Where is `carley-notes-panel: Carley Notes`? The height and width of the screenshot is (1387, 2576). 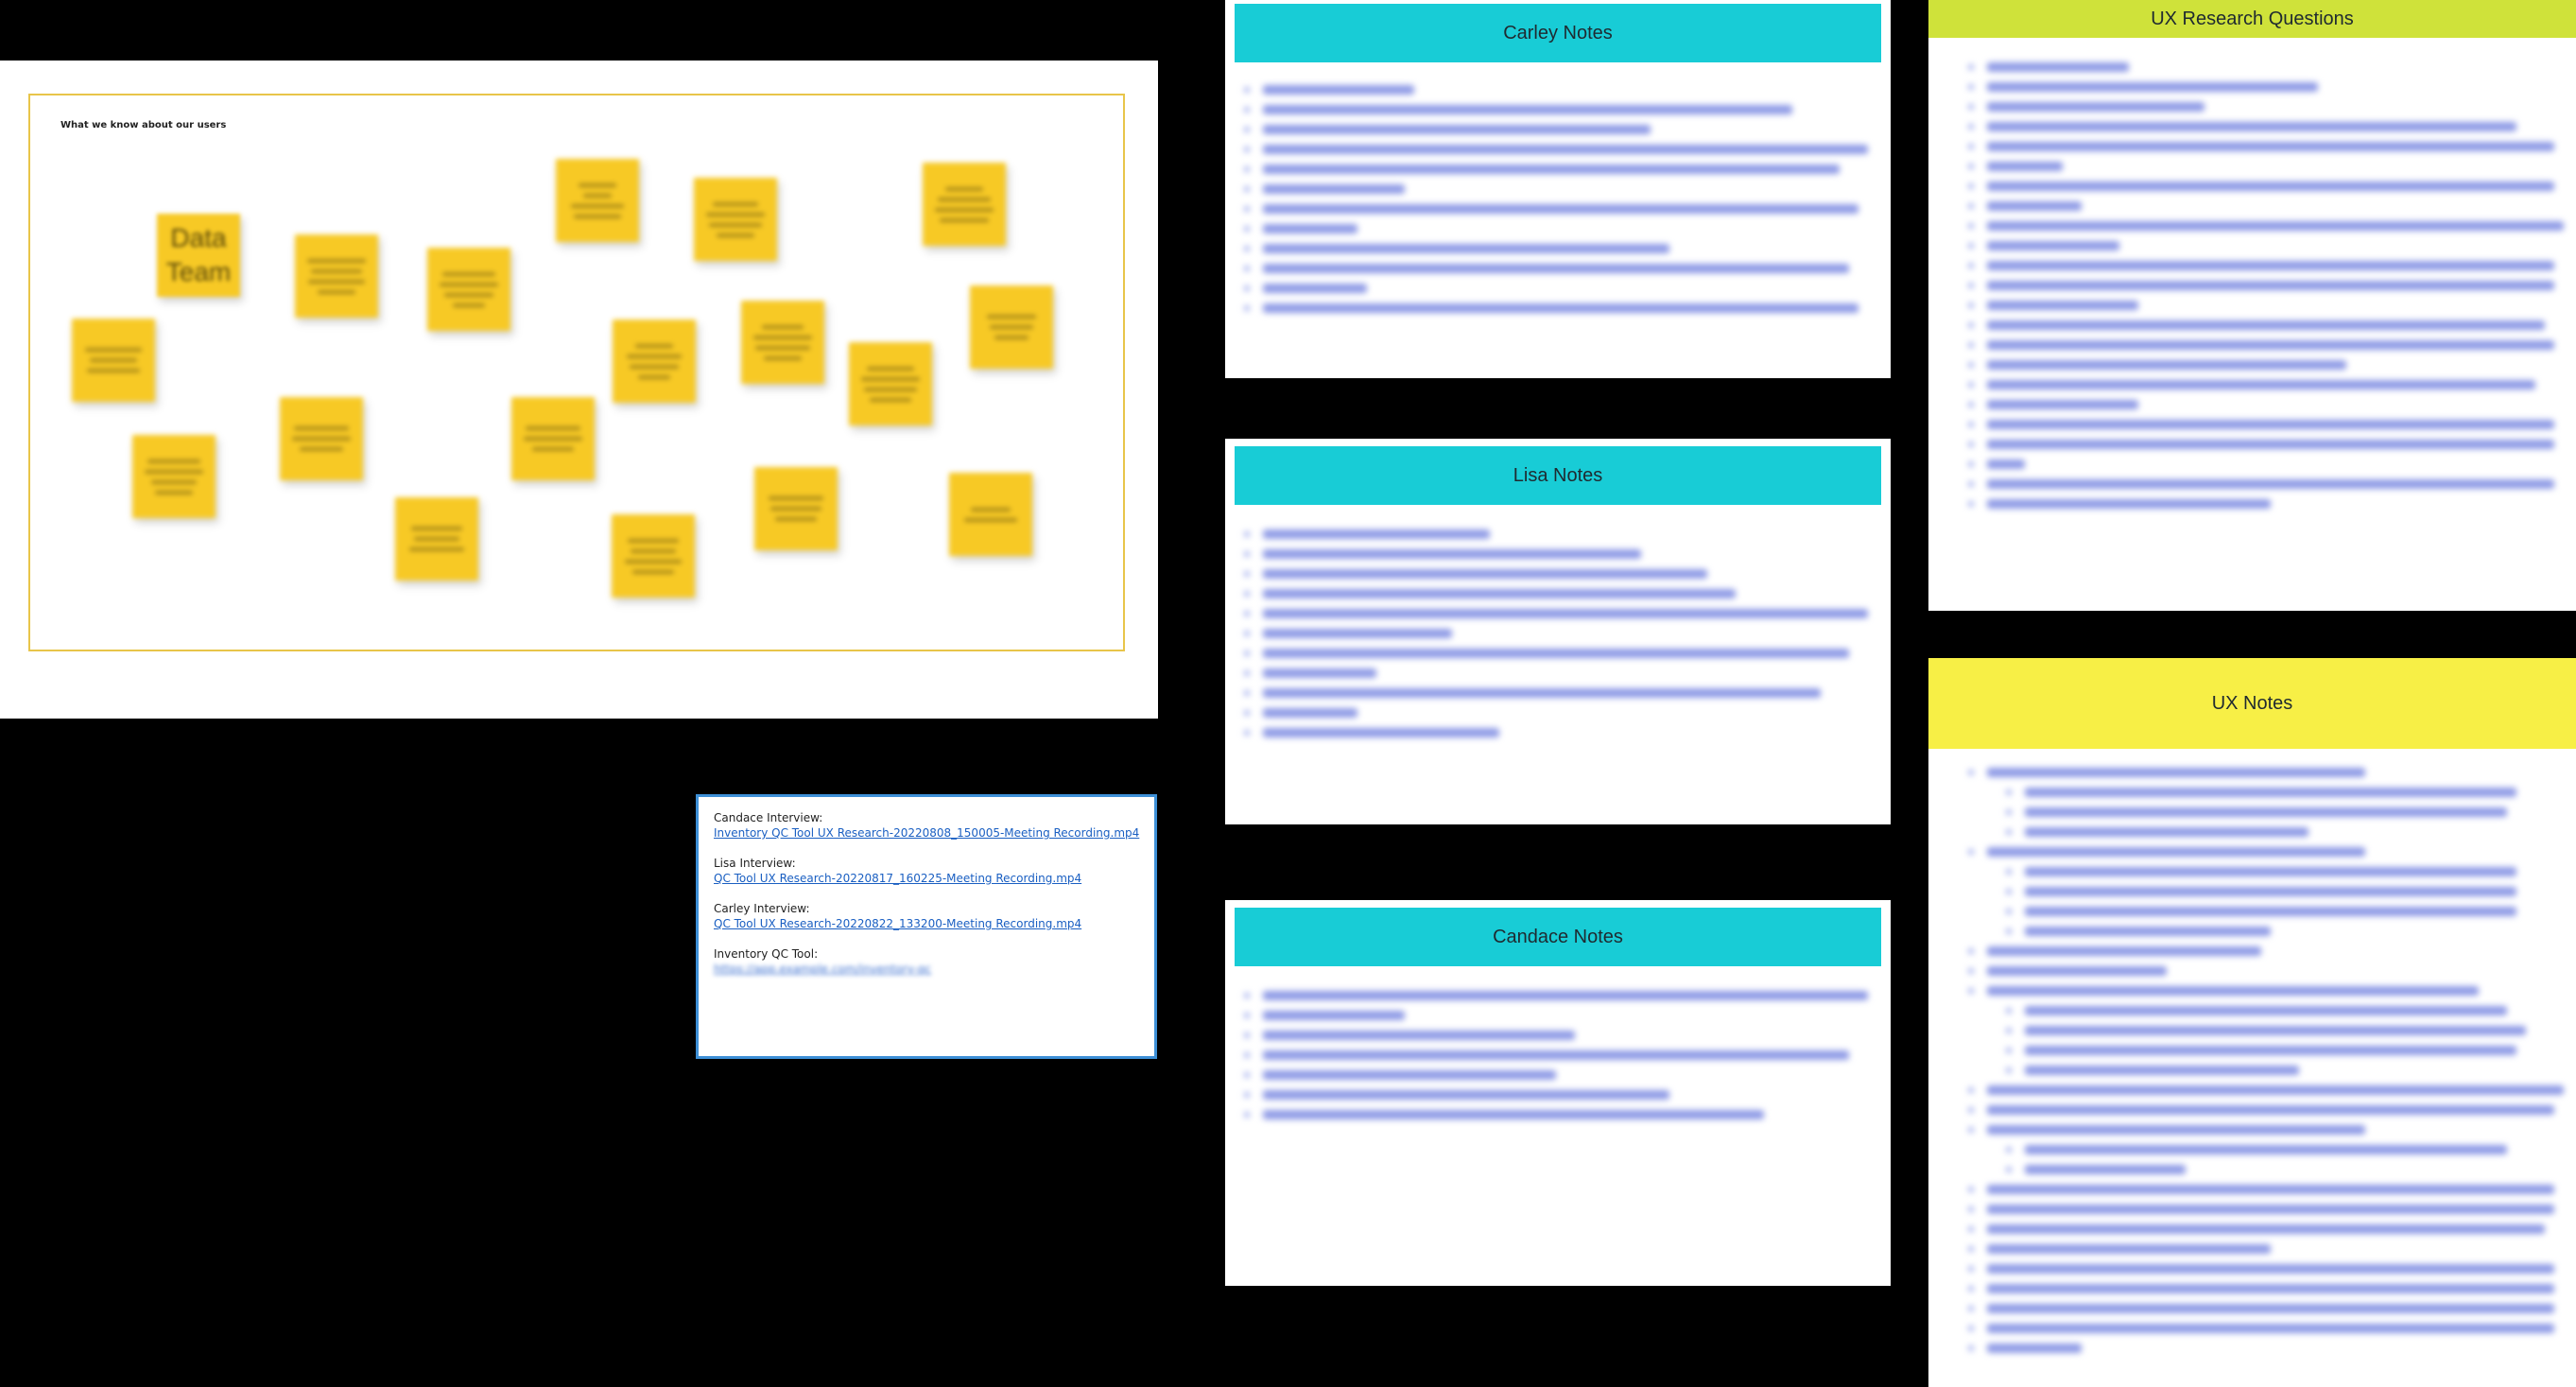 carley-notes-panel: Carley Notes is located at coordinates (1558, 189).